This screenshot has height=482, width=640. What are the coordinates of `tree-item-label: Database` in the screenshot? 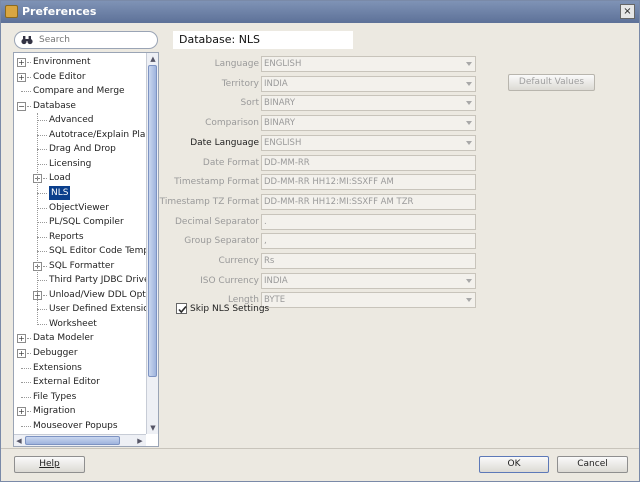 It's located at (54, 105).